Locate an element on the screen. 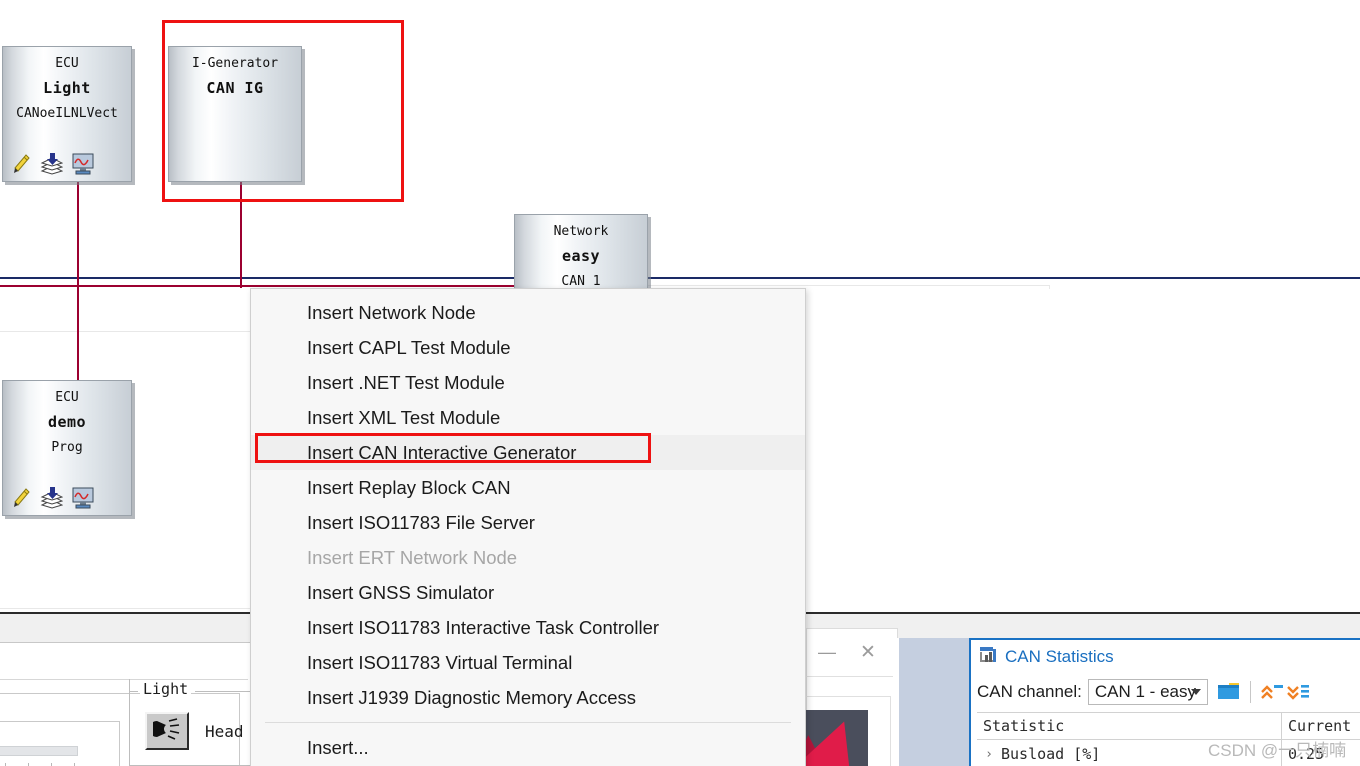 The height and width of the screenshot is (766, 1360). bar-chart-icon is located at coordinates (989, 657).